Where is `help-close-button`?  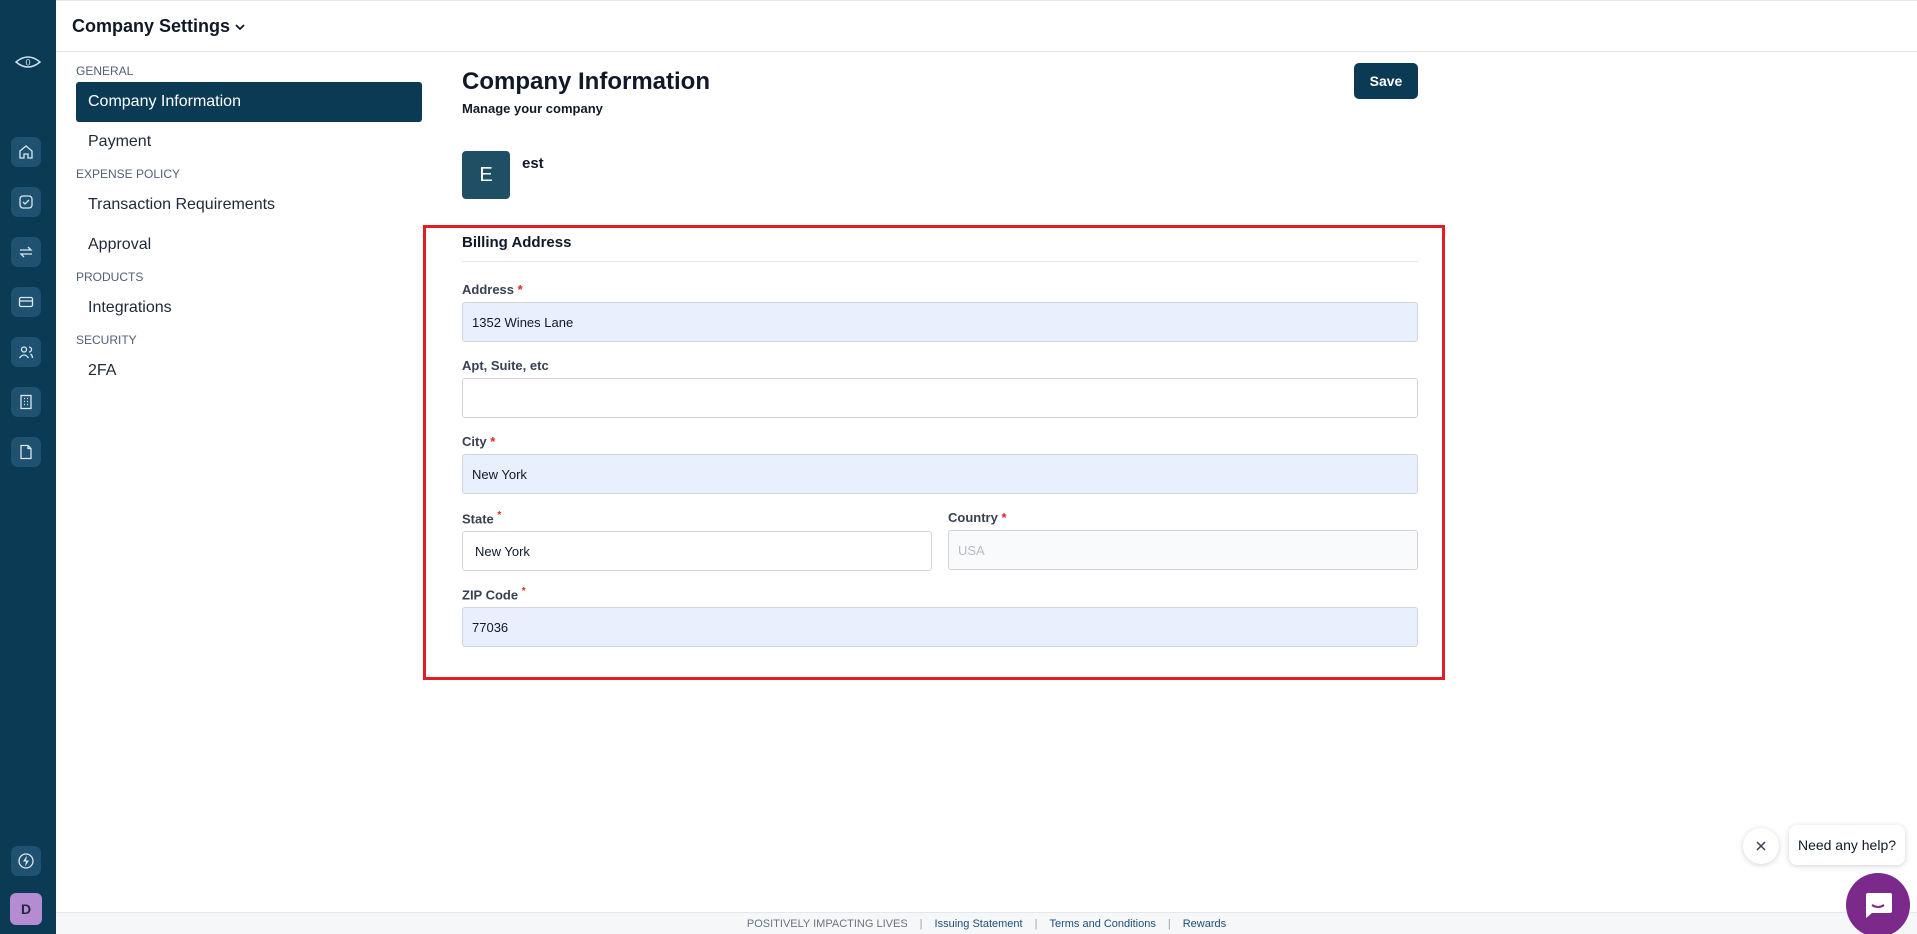
help-close-button is located at coordinates (1761, 846).